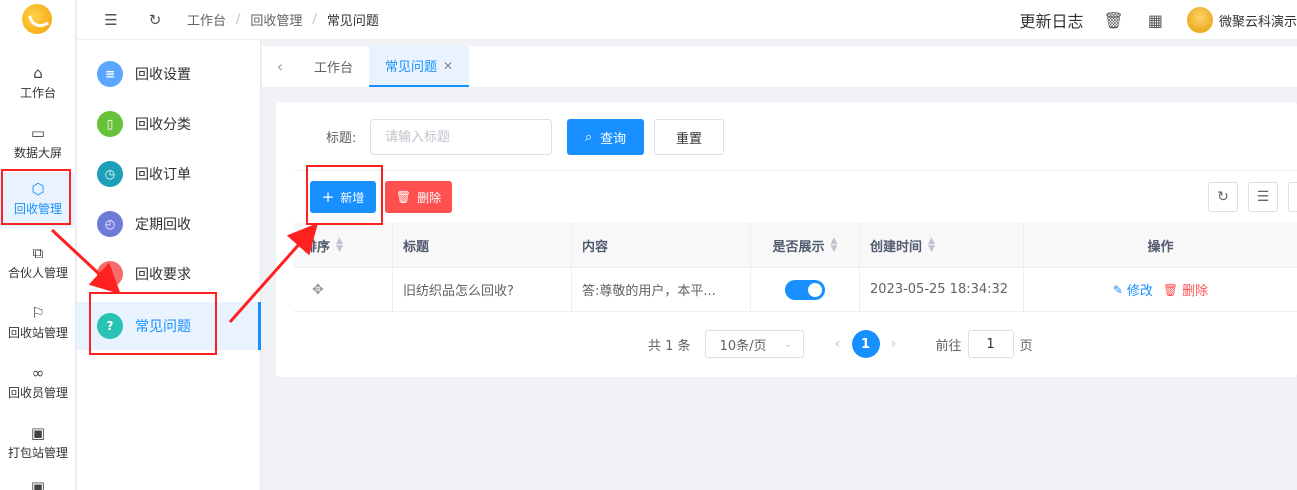  What do you see at coordinates (110, 224) in the screenshot?
I see `stopwatch-icon: ◴` at bounding box center [110, 224].